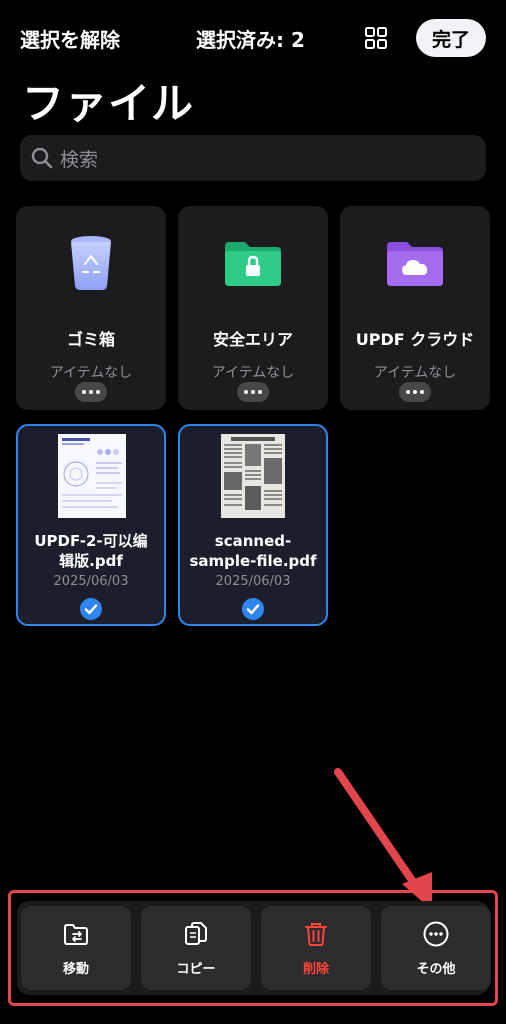 The width and height of the screenshot is (506, 1024). I want to click on copy-icon, so click(196, 934).